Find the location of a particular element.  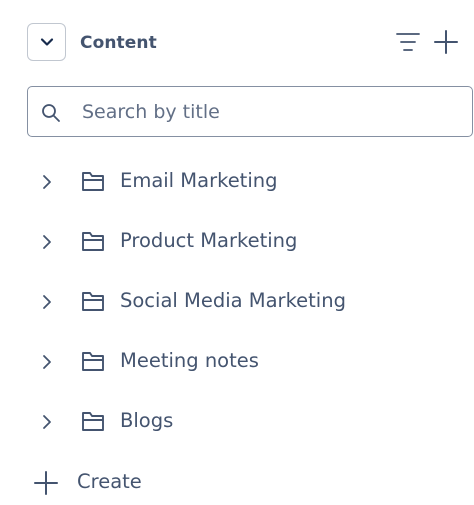

tree-item-label: Social Media Marketing is located at coordinates (233, 300).